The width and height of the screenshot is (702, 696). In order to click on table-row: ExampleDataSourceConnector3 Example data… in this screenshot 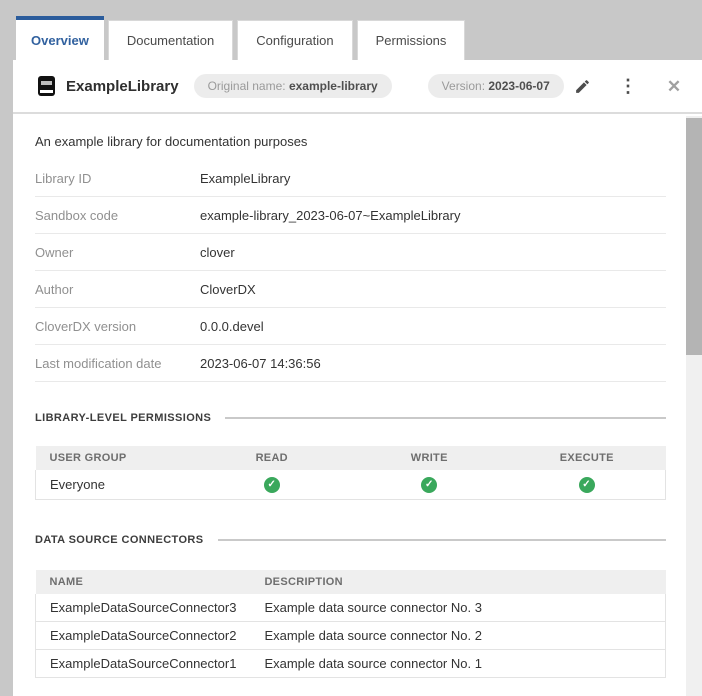, I will do `click(351, 608)`.